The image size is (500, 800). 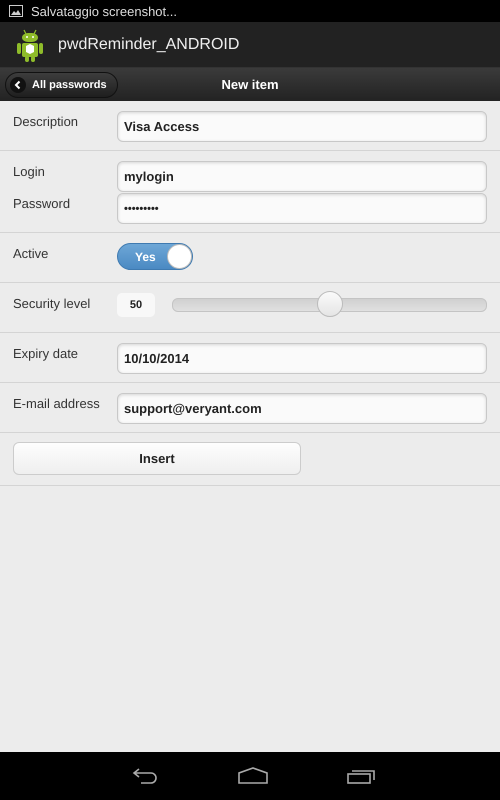 I want to click on page-title: New item, so click(x=250, y=84).